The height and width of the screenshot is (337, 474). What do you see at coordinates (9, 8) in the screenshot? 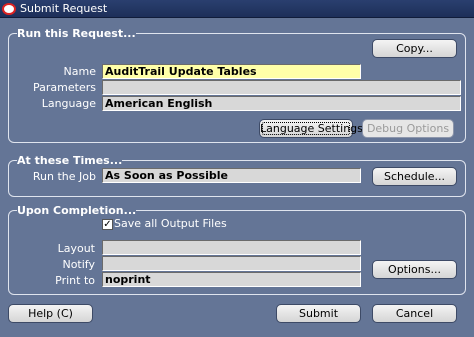
I see `oracle-logo-icon` at bounding box center [9, 8].